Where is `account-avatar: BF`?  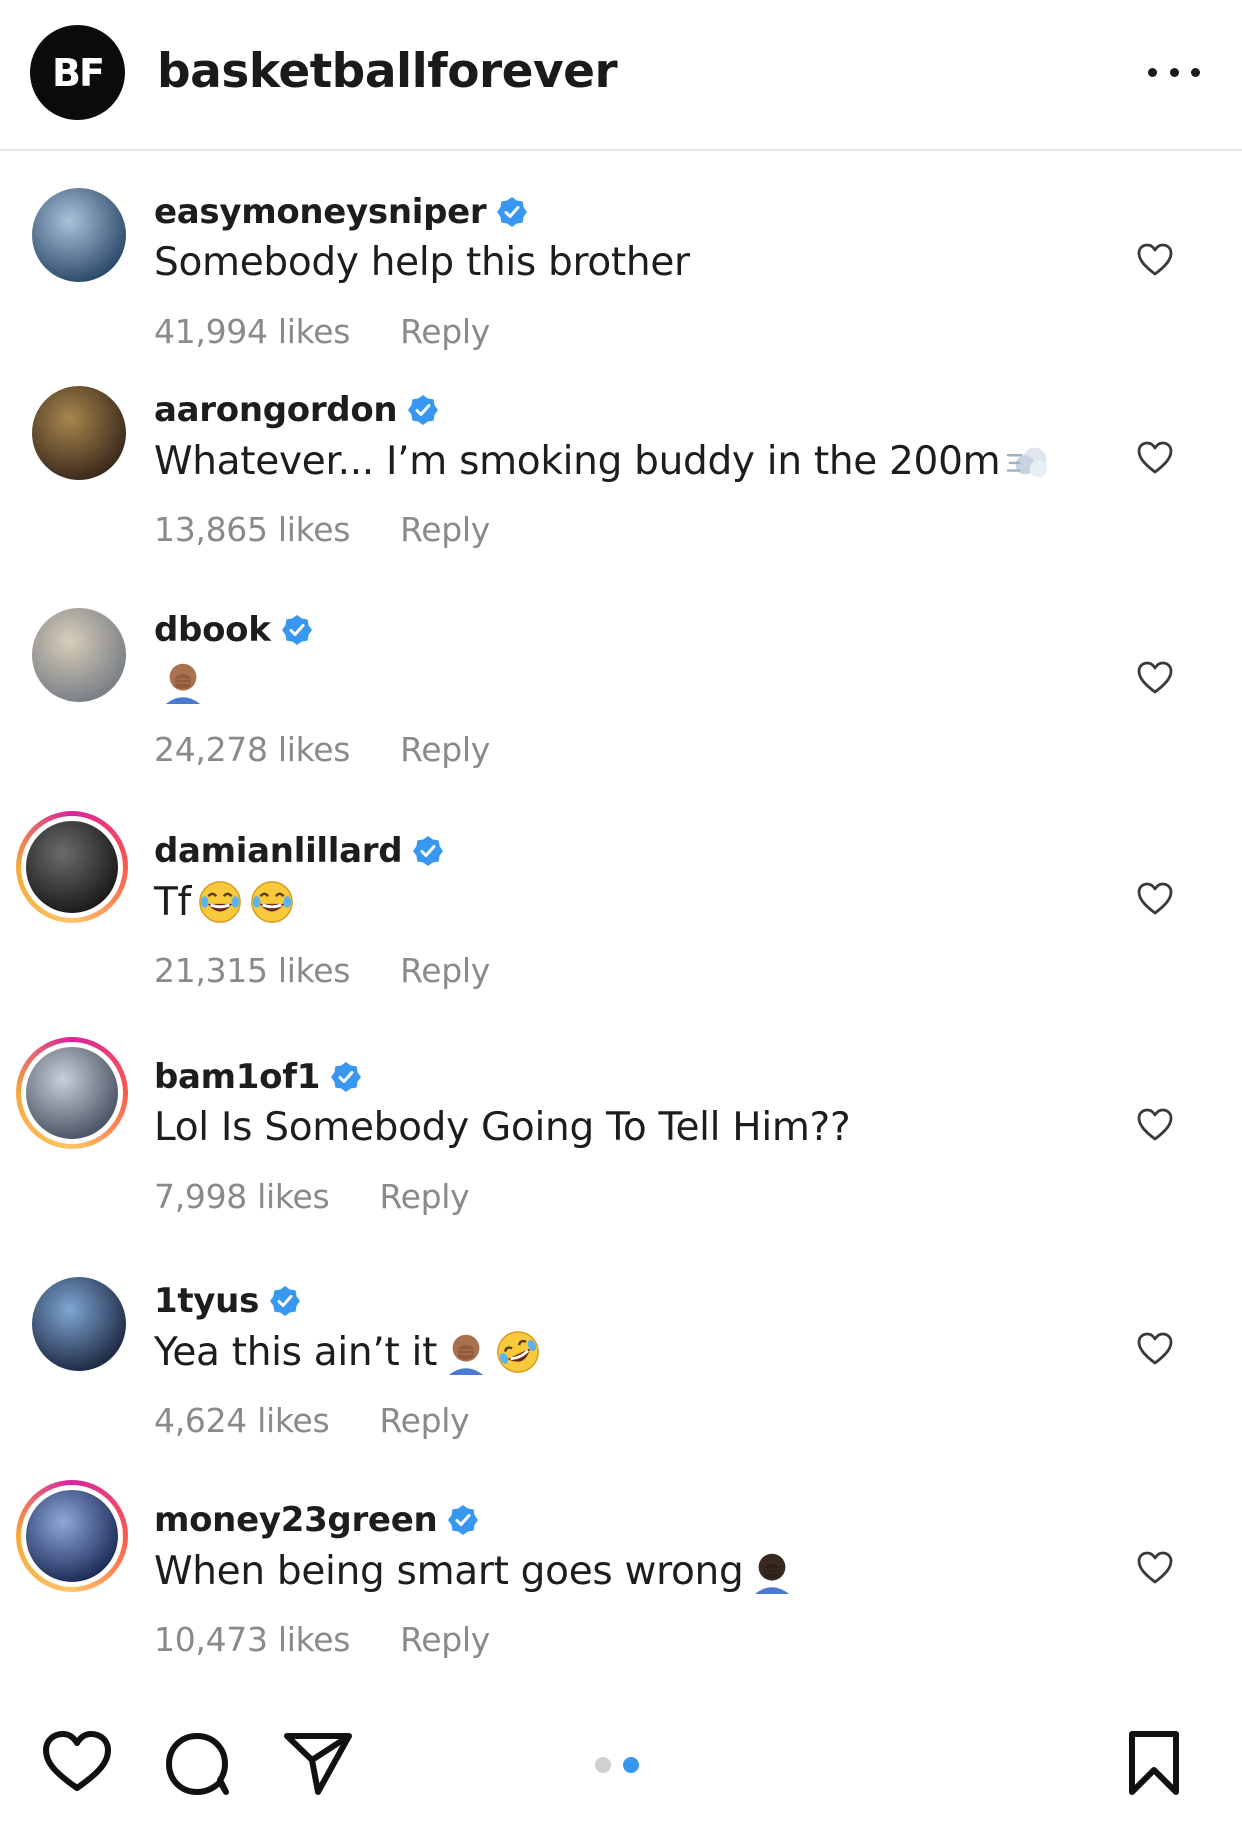 account-avatar: BF is located at coordinates (77, 72).